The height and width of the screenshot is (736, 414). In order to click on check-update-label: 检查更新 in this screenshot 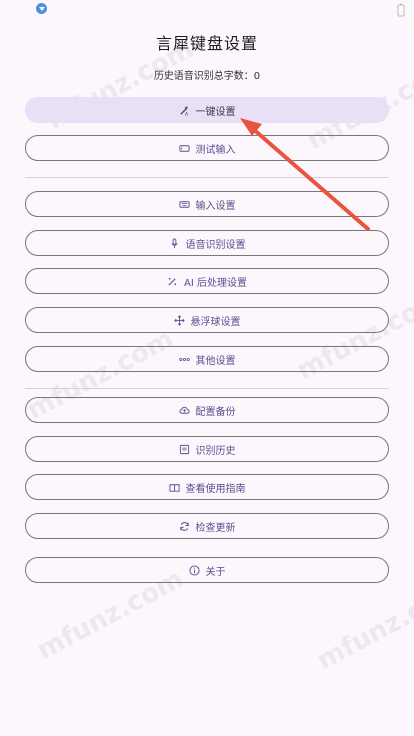, I will do `click(215, 528)`.